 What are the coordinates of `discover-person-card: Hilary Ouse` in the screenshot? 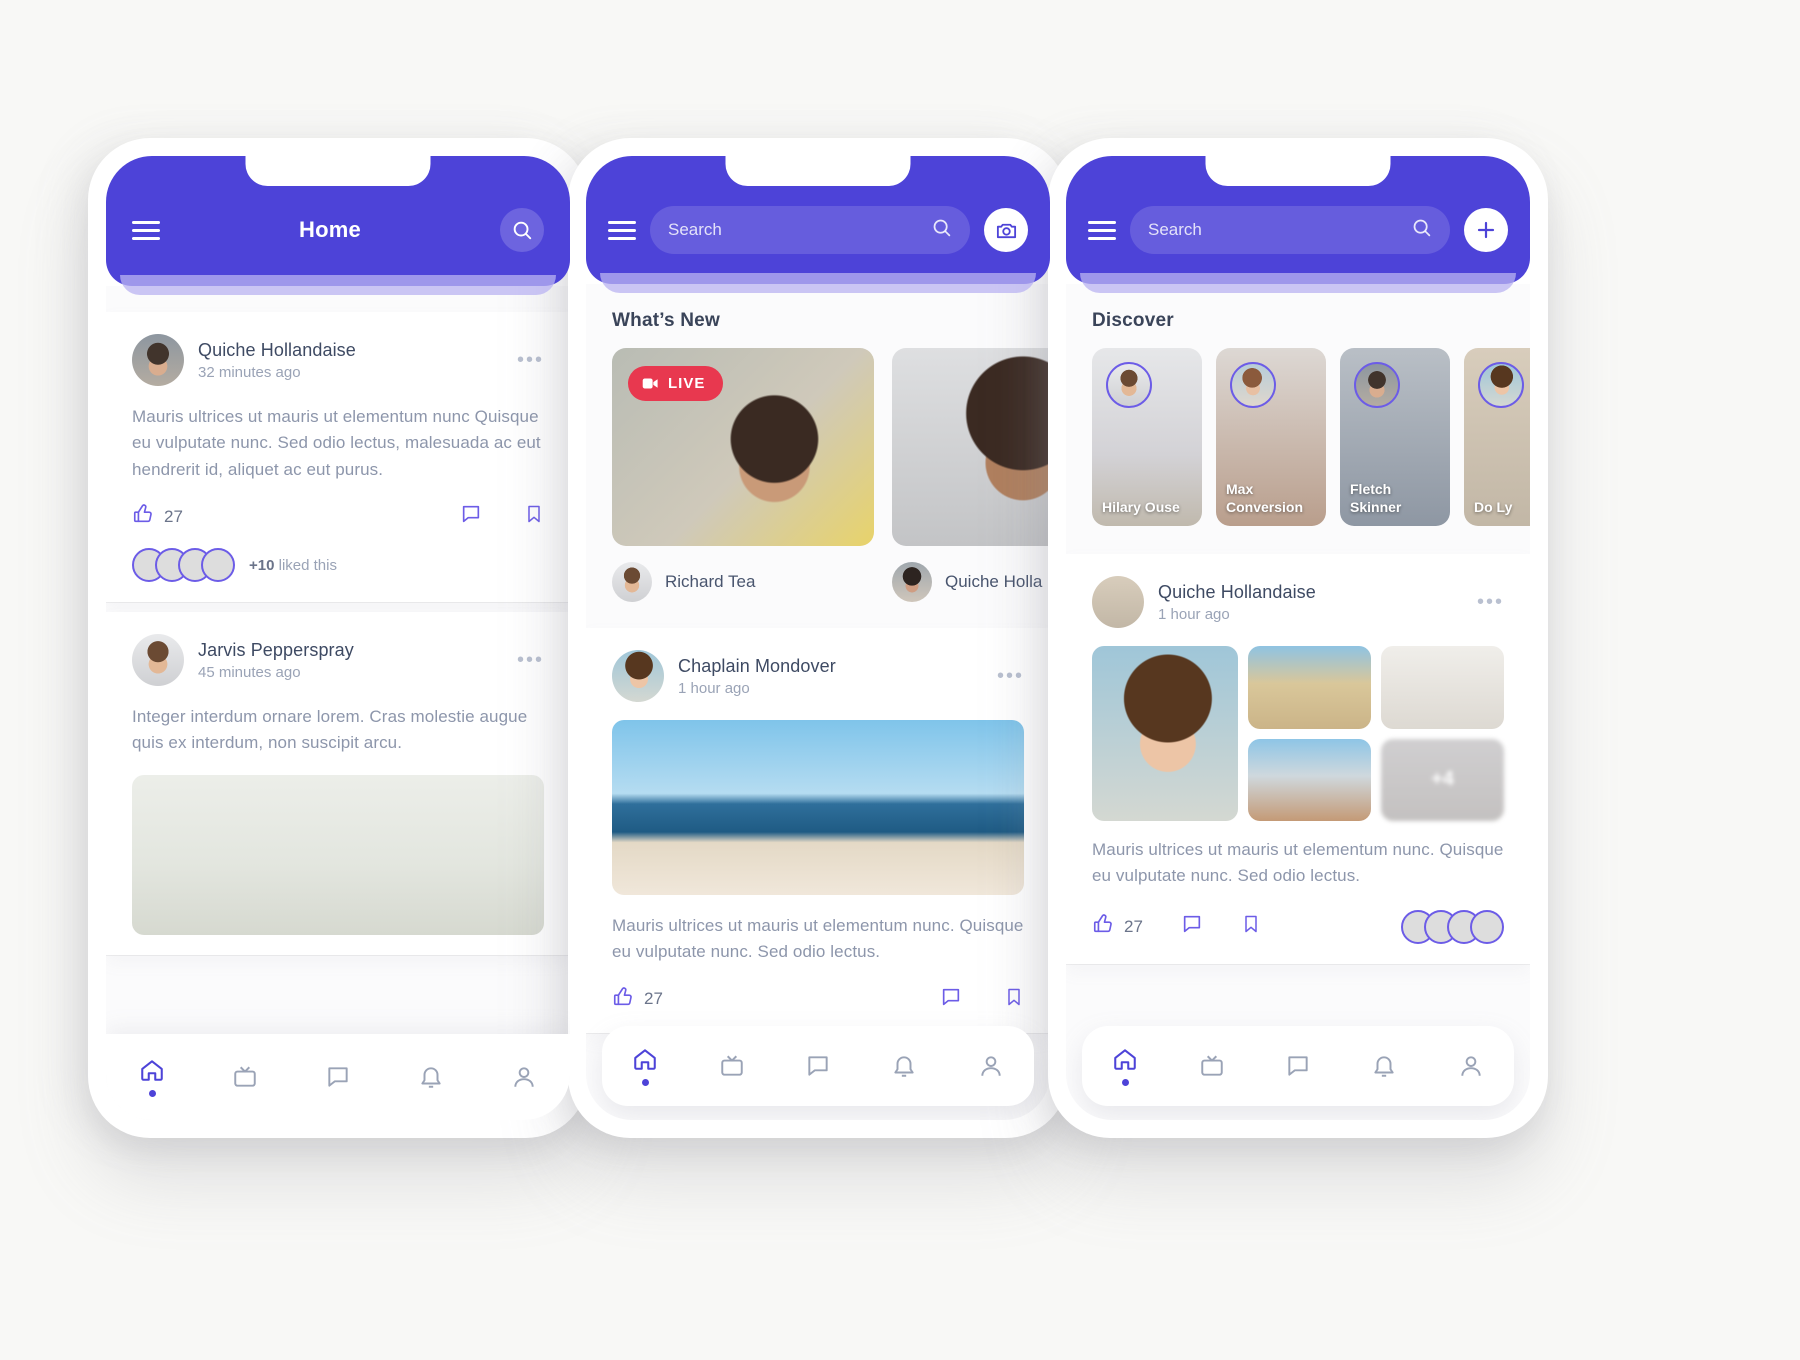 It's located at (1147, 437).